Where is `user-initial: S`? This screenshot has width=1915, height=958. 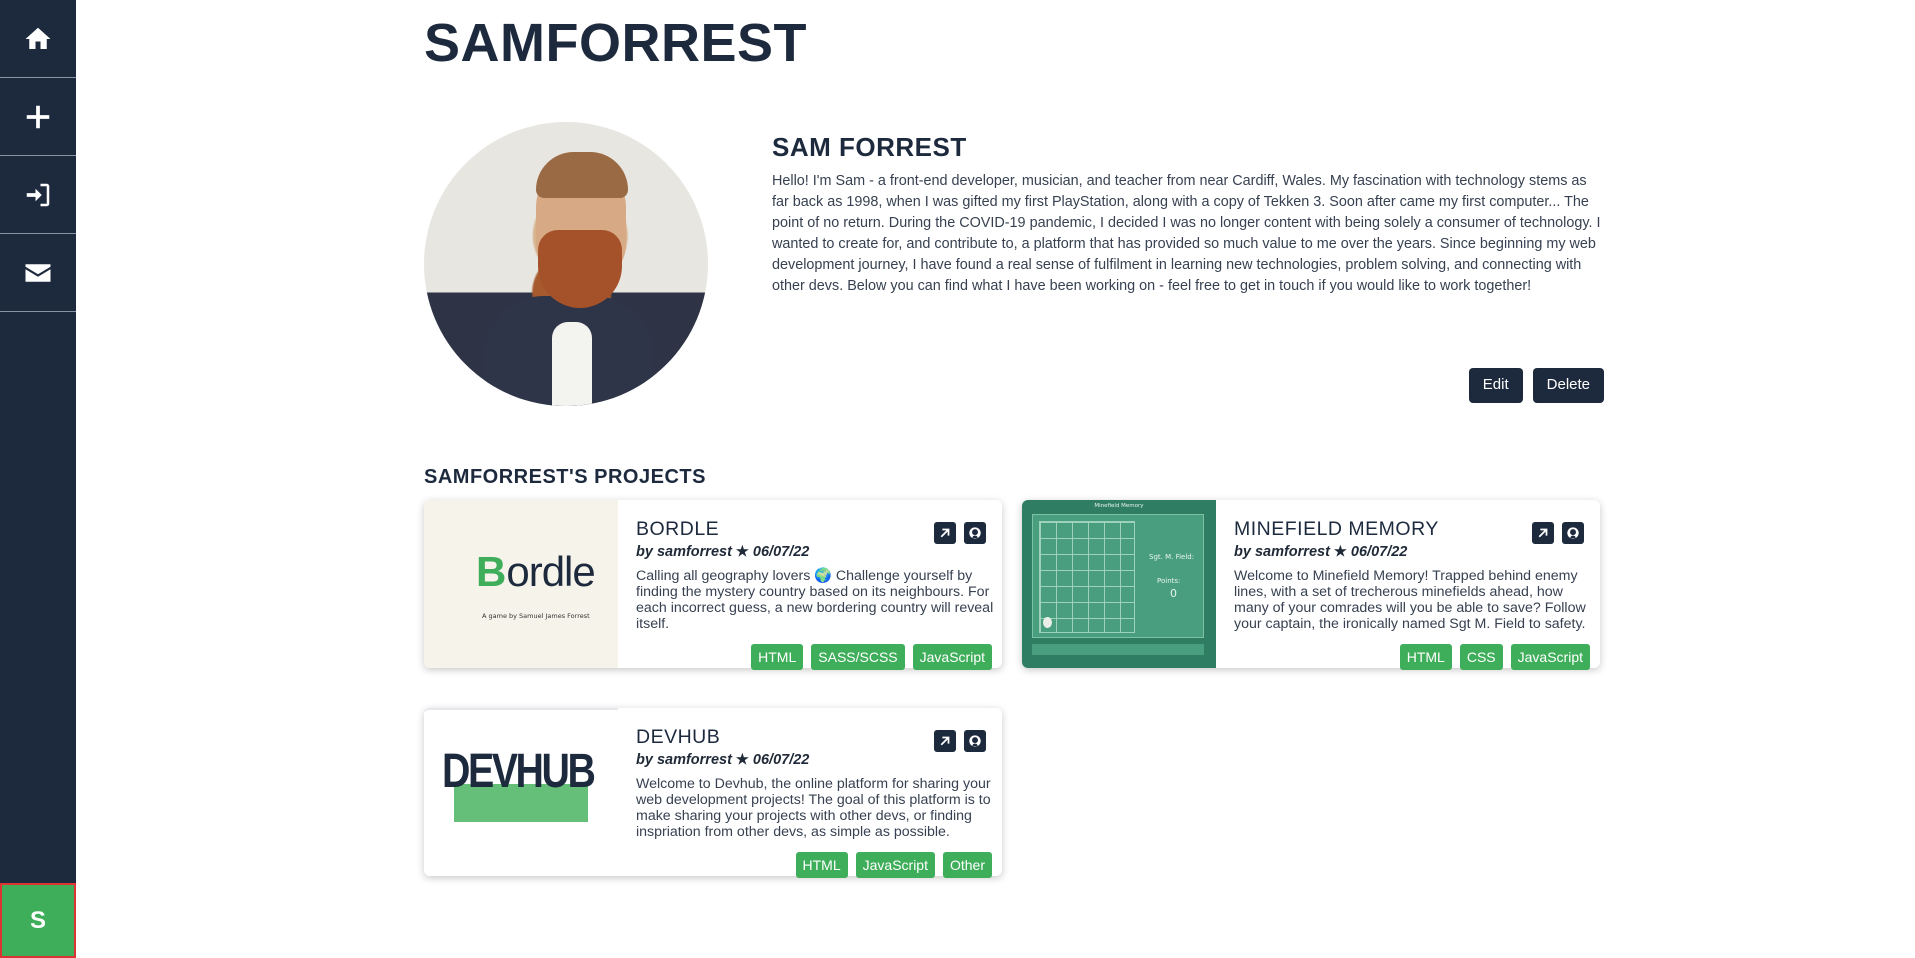 user-initial: S is located at coordinates (37, 920).